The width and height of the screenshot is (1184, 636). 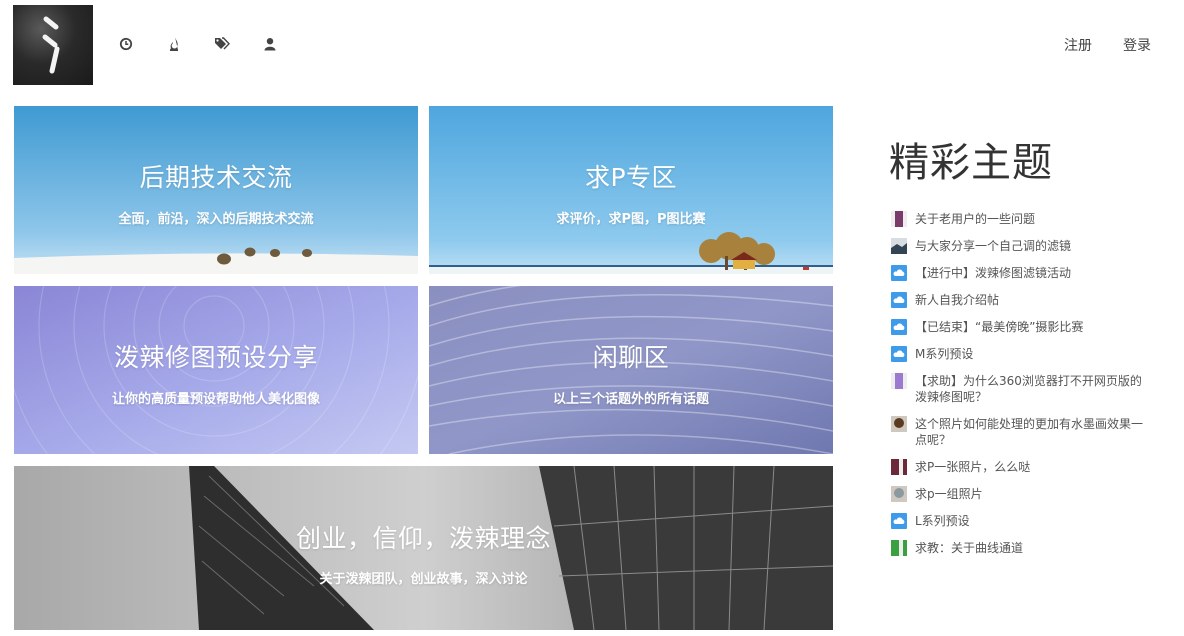 I want to click on category-tile-request: 求P专区 求评价，求P图，P图比赛, so click(x=631, y=190).